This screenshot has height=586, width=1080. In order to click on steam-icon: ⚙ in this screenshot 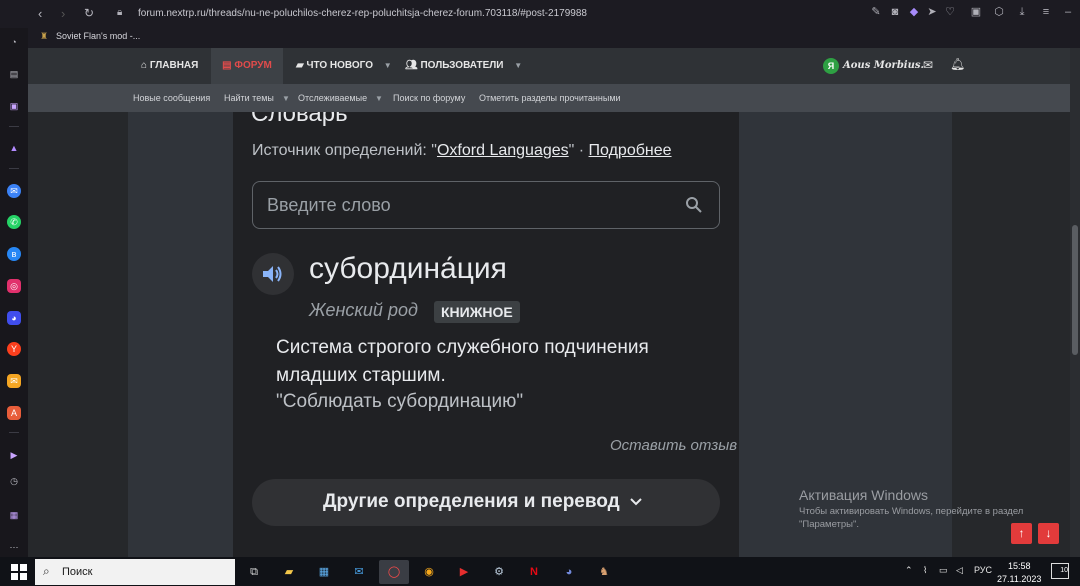, I will do `click(499, 572)`.